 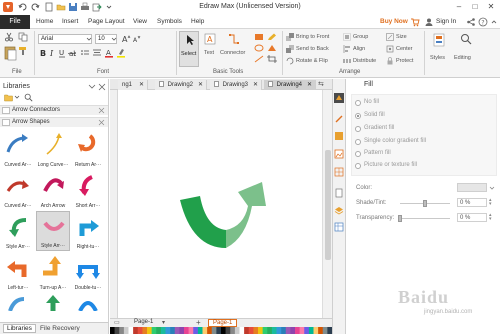 I want to click on section-close-icon, so click(x=101, y=122).